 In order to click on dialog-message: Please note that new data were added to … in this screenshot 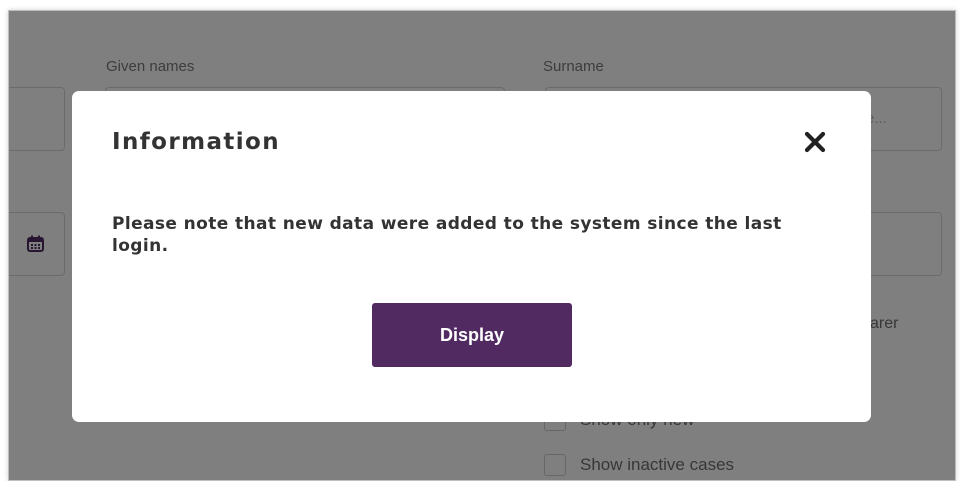, I will do `click(447, 235)`.